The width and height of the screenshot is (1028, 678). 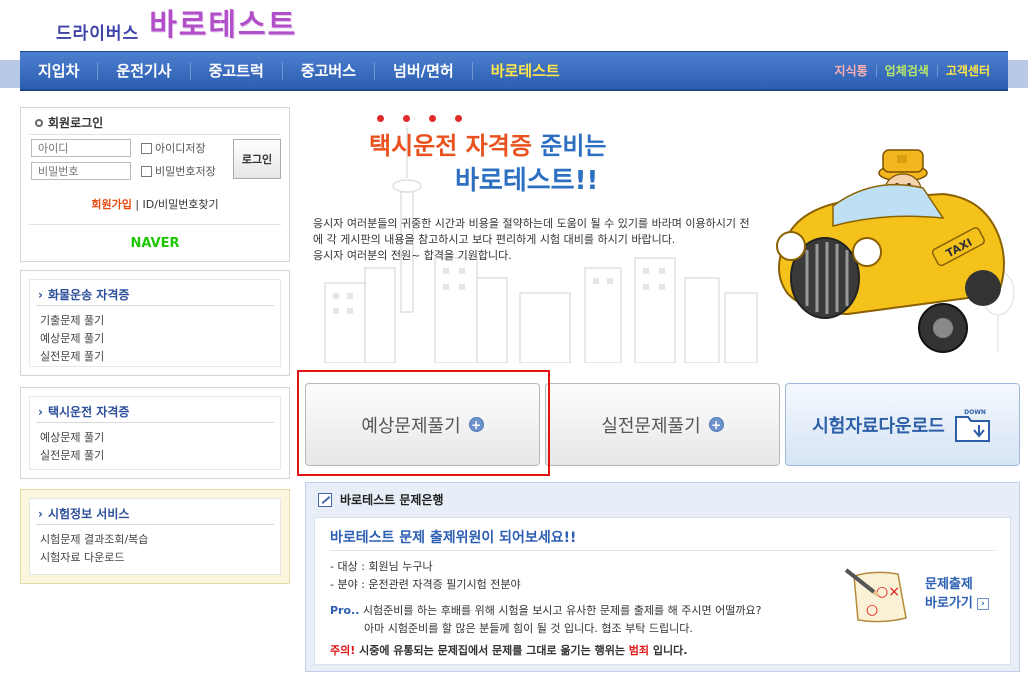 What do you see at coordinates (982, 603) in the screenshot?
I see `arrow-right-icon: ›` at bounding box center [982, 603].